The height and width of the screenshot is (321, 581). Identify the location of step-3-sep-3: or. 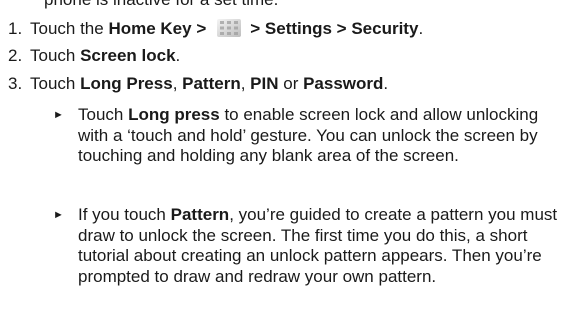
(291, 83).